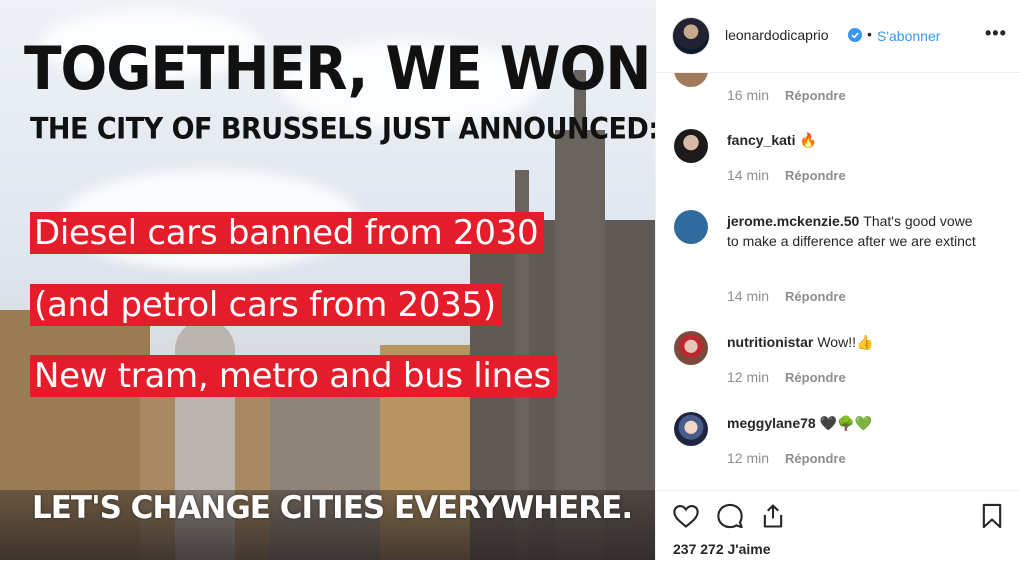 Image resolution: width=1020 pixels, height=561 pixels. What do you see at coordinates (686, 516) in the screenshot?
I see `heart-icon` at bounding box center [686, 516].